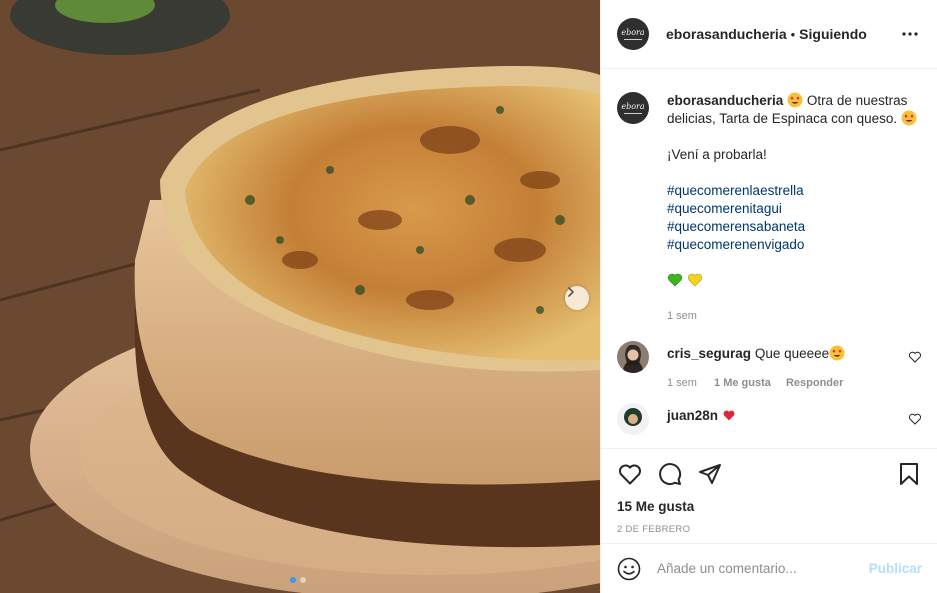  Describe the element at coordinates (293, 580) in the screenshot. I see `carousel-dot-active` at that location.